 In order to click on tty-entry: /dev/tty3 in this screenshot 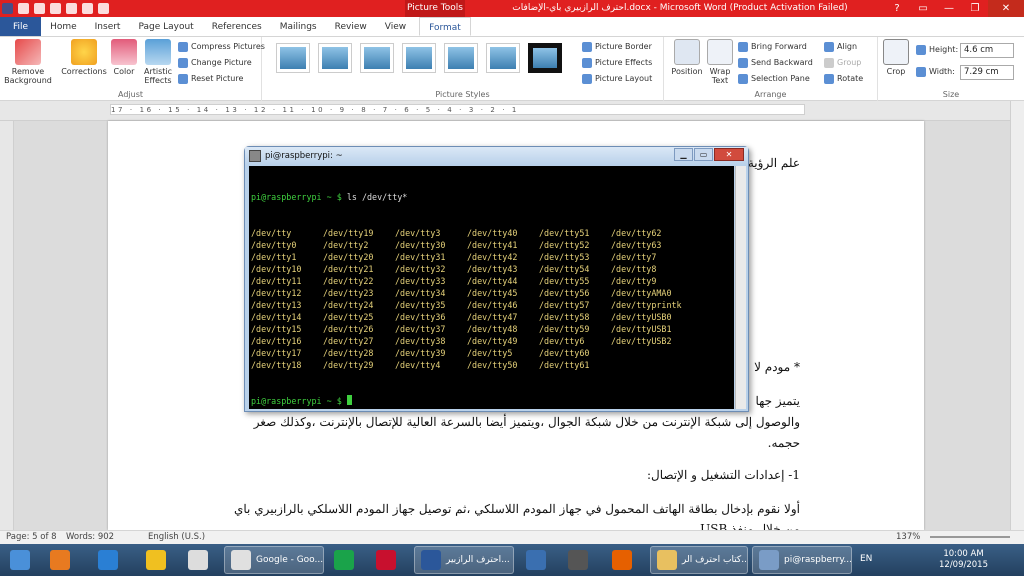, I will do `click(418, 233)`.